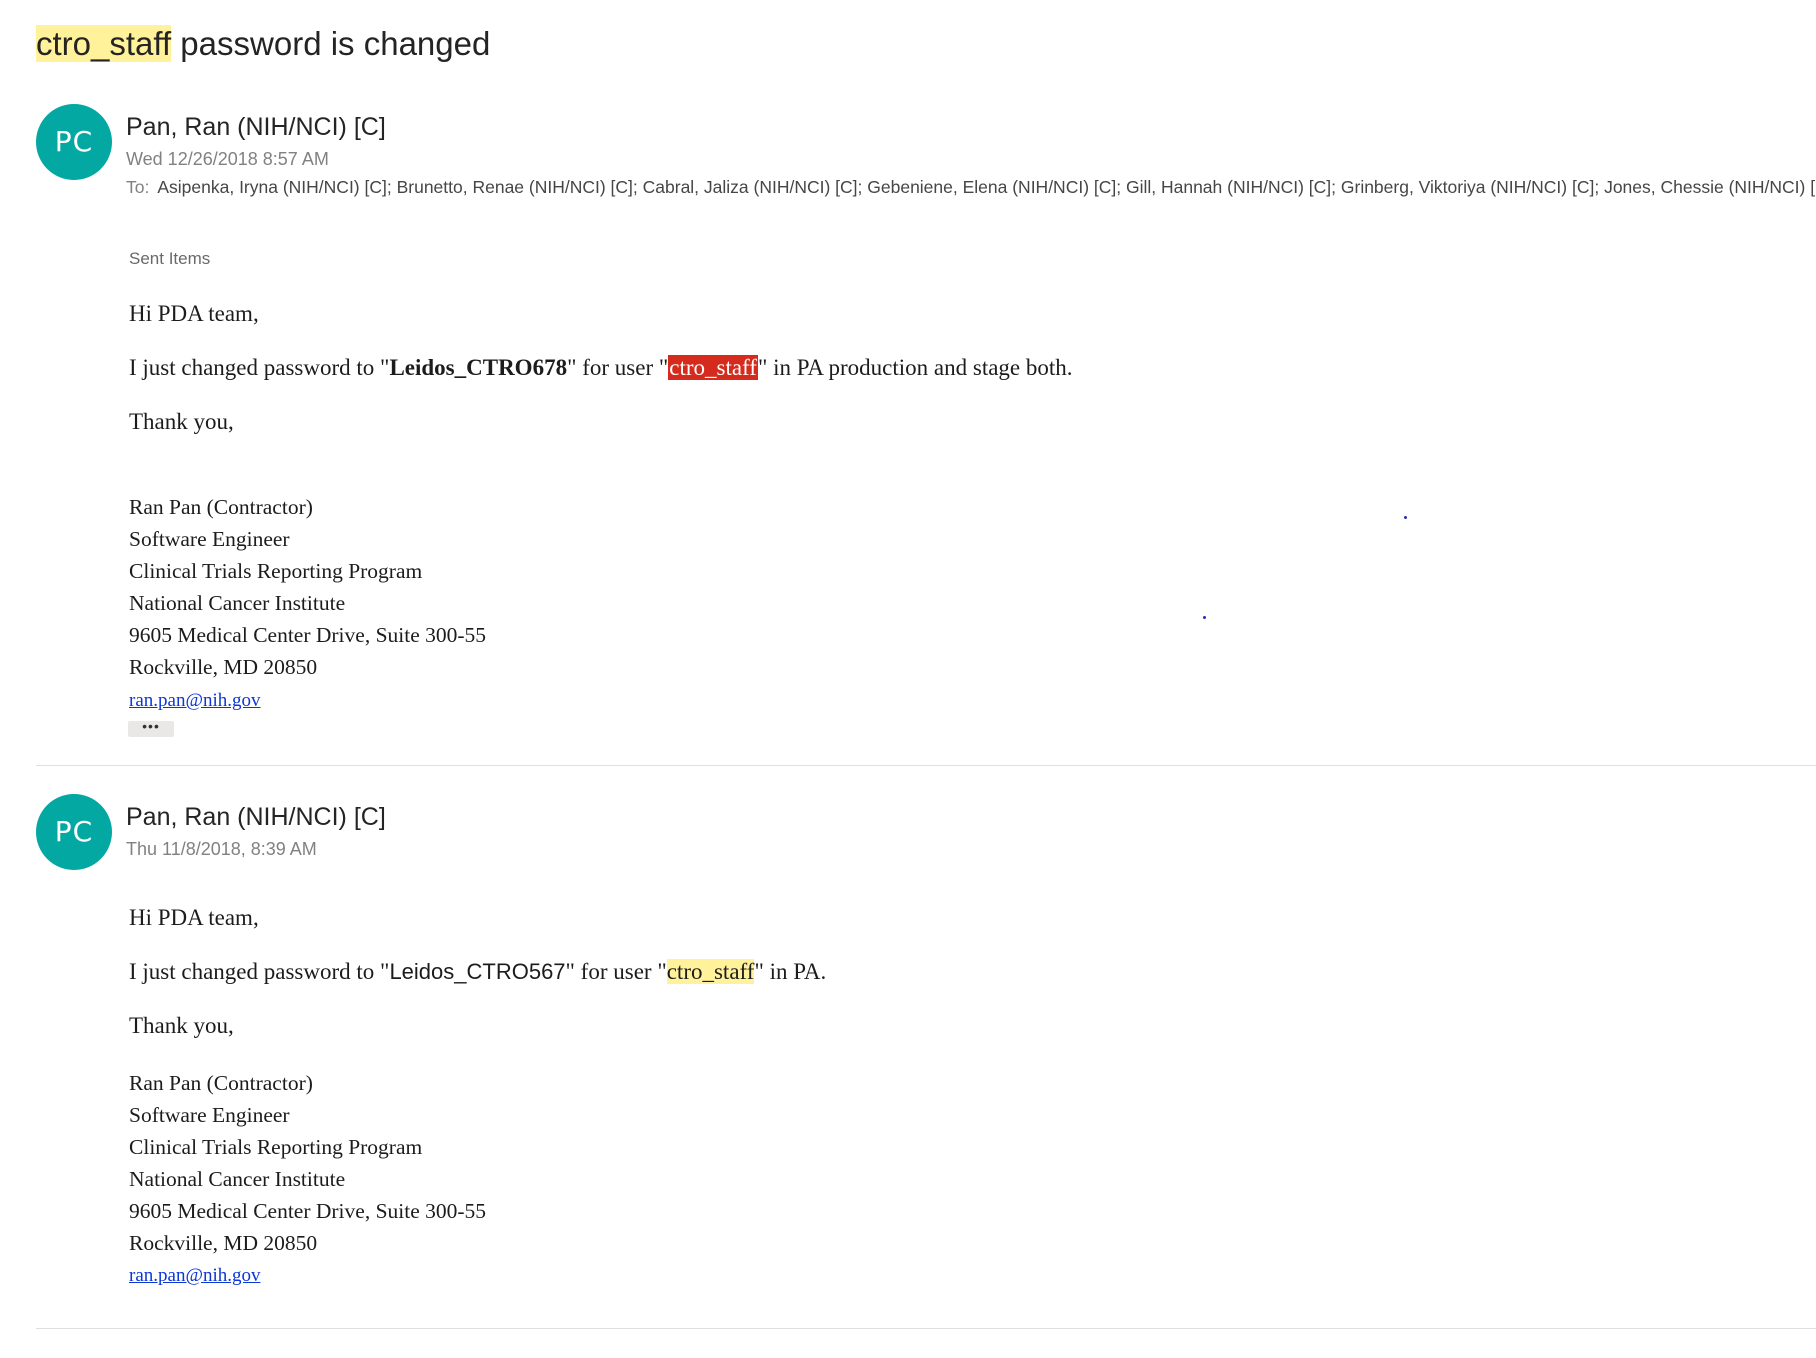  I want to click on body-post: " in PA production and stage both., so click(915, 367).